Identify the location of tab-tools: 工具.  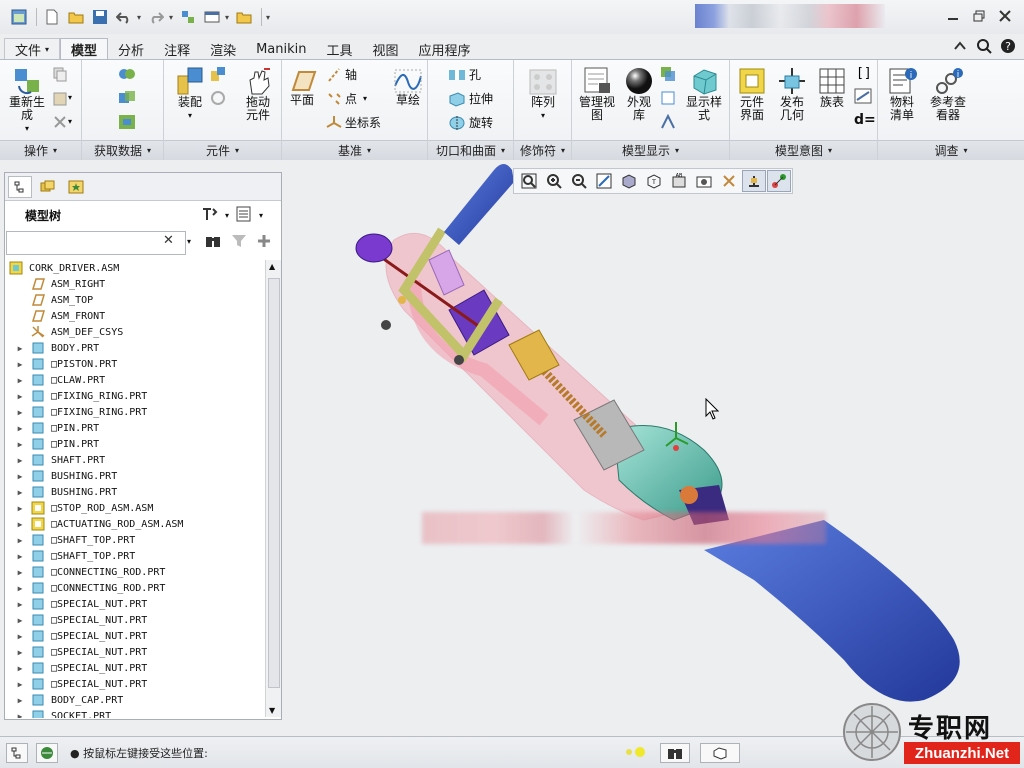
(340, 49).